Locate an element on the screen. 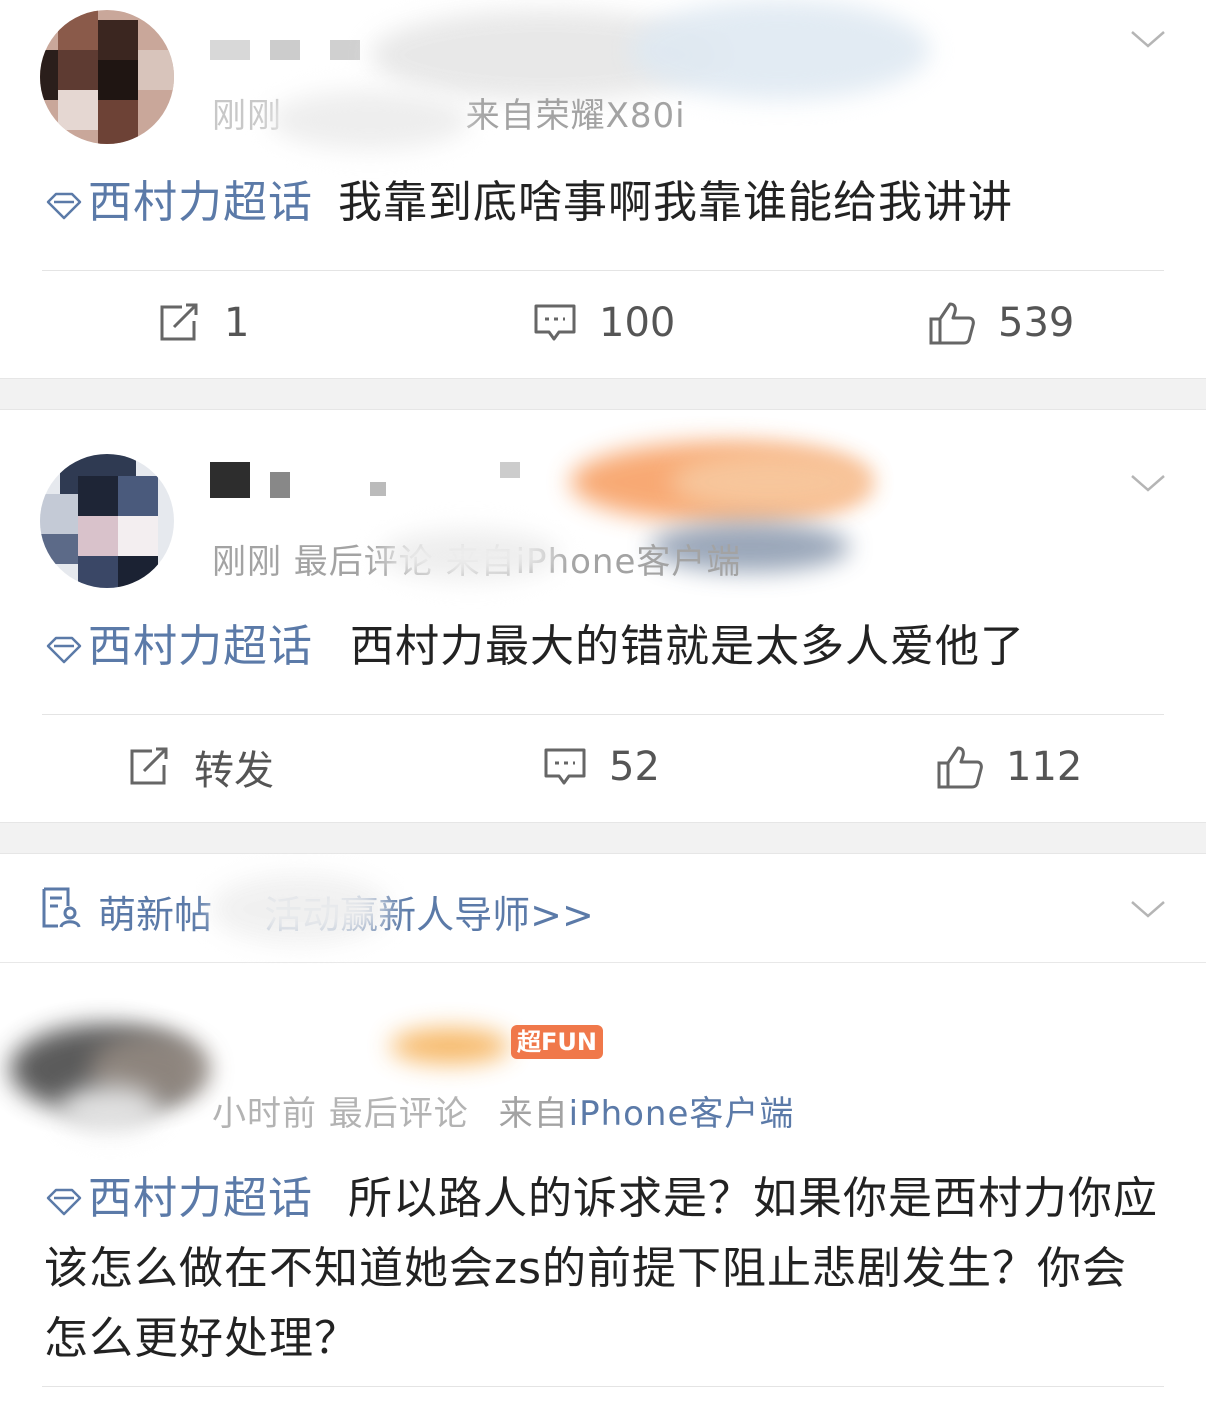 The width and height of the screenshot is (1206, 1402). like-button: 112 is located at coordinates (1009, 767).